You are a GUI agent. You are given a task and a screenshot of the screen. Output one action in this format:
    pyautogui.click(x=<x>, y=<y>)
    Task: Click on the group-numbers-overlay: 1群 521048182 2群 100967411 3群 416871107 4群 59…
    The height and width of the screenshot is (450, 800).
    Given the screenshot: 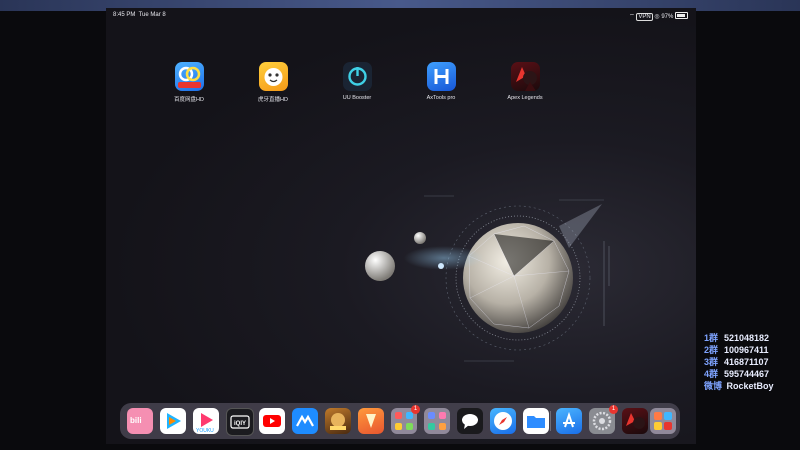 What is the action you would take?
    pyautogui.click(x=752, y=361)
    